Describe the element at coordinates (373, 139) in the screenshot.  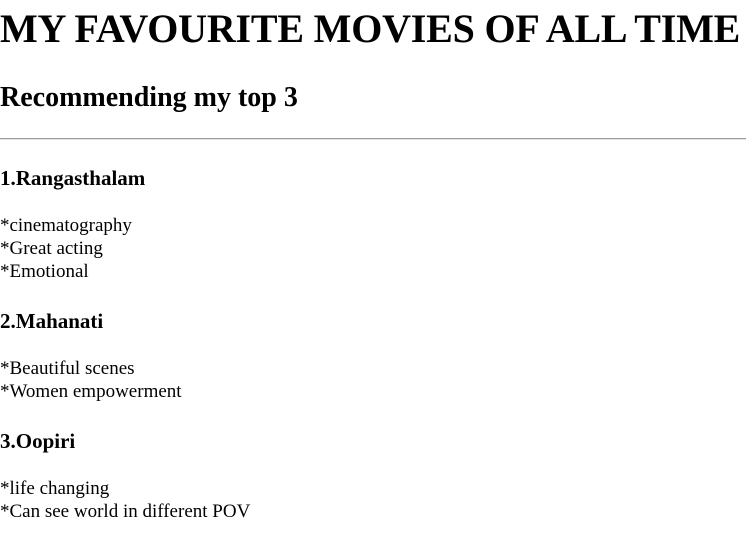
I see `divider` at that location.